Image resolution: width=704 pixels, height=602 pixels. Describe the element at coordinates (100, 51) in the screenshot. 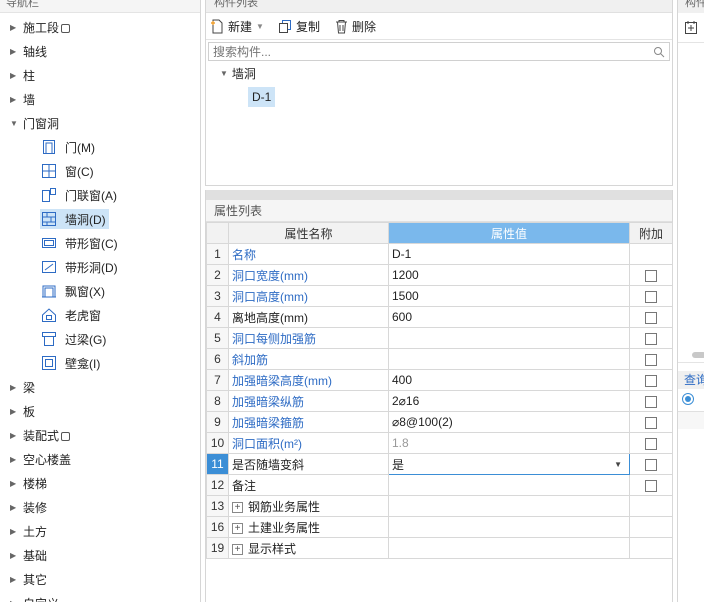

I see `nav-item-a-1: ▶ 轴线` at that location.